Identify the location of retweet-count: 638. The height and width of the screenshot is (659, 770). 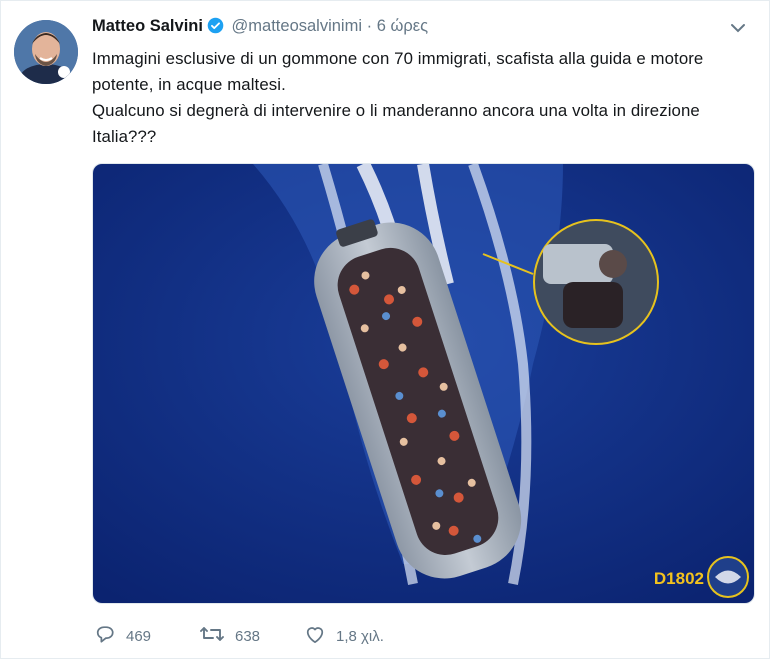
(248, 636).